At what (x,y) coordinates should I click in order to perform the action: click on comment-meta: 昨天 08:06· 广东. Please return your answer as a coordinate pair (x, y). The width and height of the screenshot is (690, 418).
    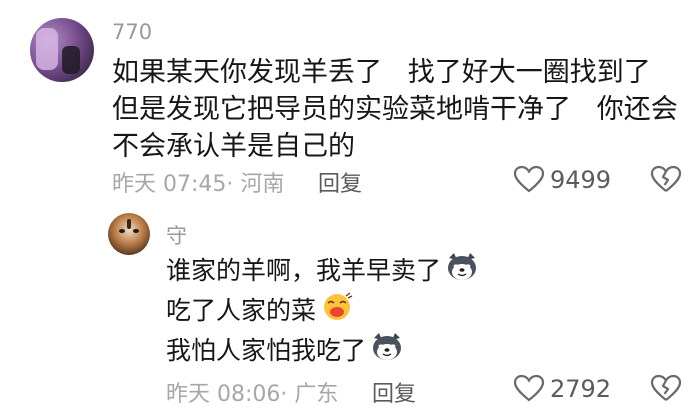
    Looking at the image, I should click on (252, 392).